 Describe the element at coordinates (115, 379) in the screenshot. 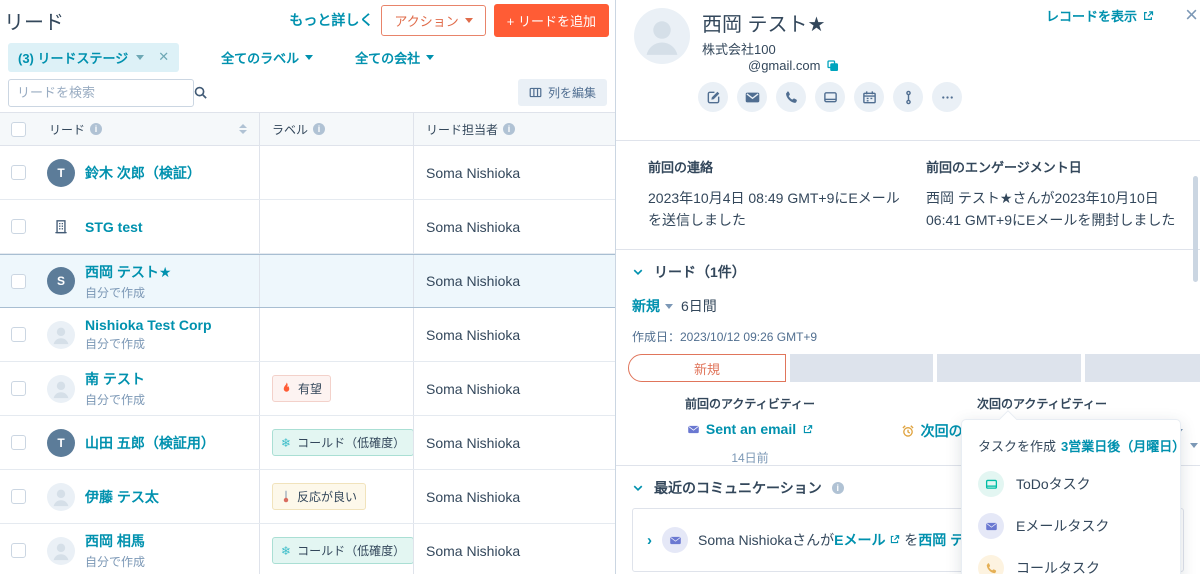

I see `lead-name-link: 南 テスト` at that location.